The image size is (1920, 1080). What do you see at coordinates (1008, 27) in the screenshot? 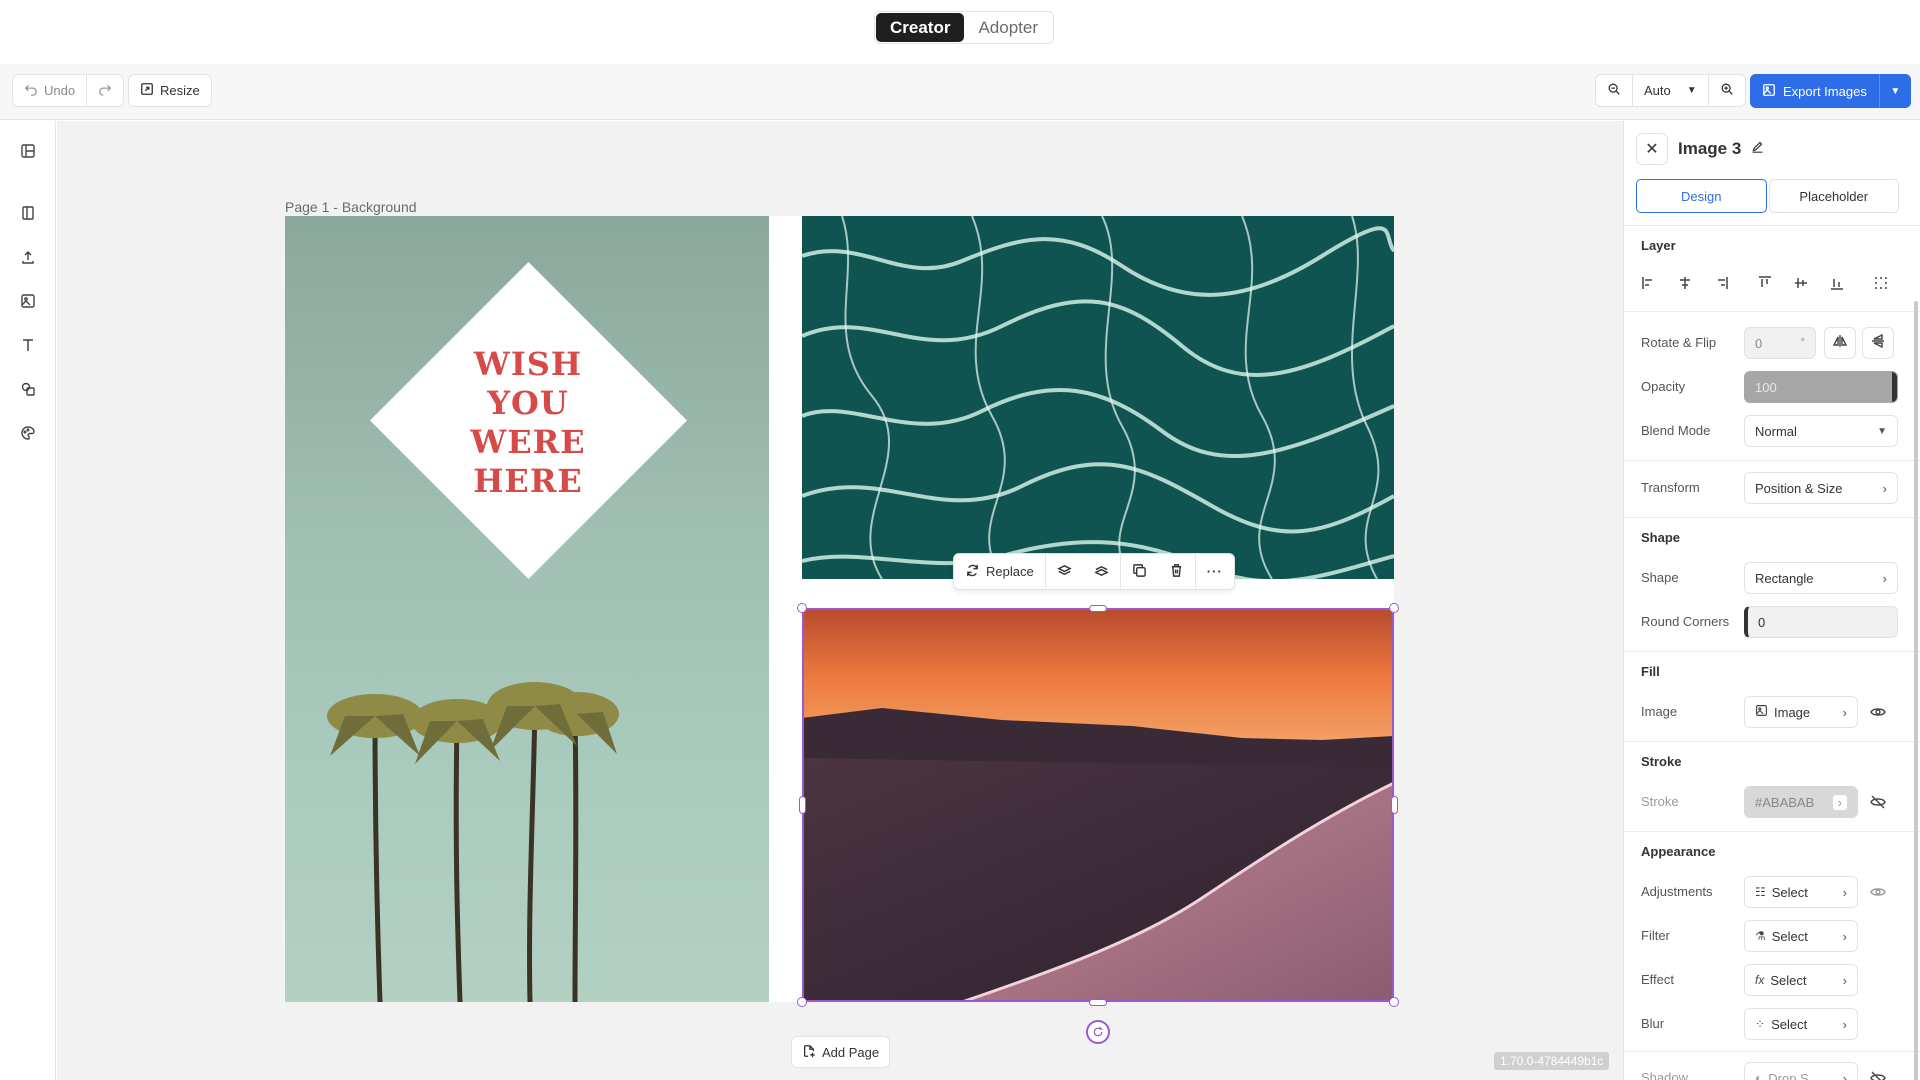
I see `adopter-mode-button: Adopter` at bounding box center [1008, 27].